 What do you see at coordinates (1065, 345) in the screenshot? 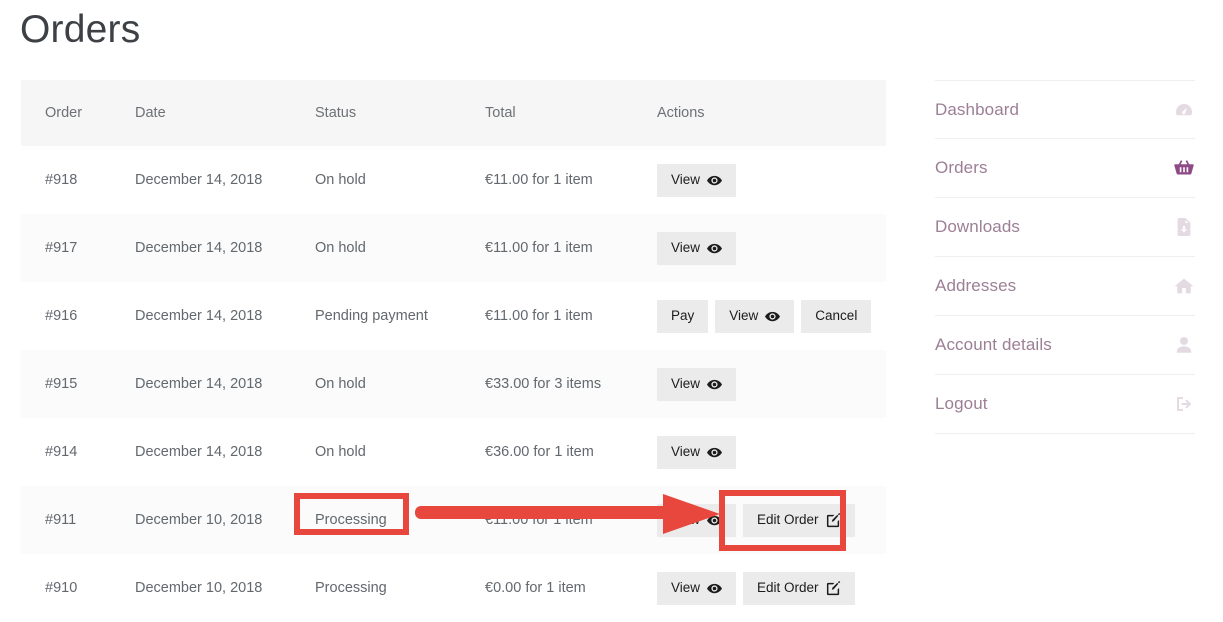
I see `sidebar-item-account-details: Account details` at bounding box center [1065, 345].